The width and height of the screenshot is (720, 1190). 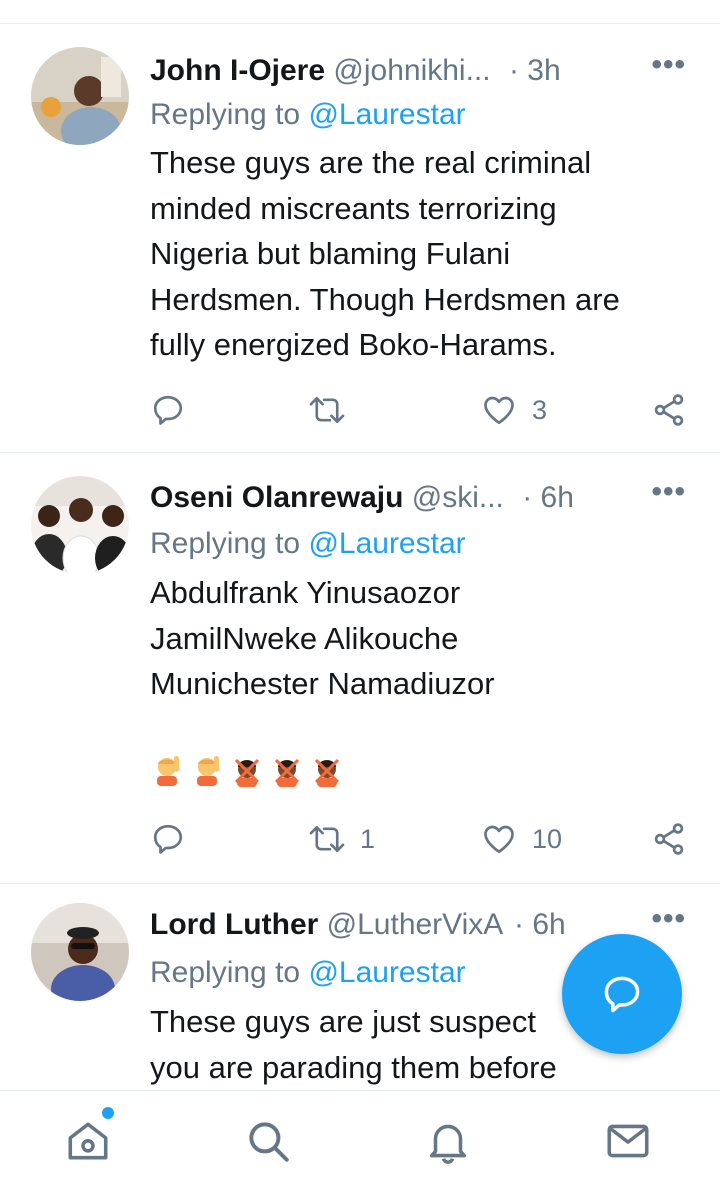 I want to click on nav-messages, so click(x=628, y=1141).